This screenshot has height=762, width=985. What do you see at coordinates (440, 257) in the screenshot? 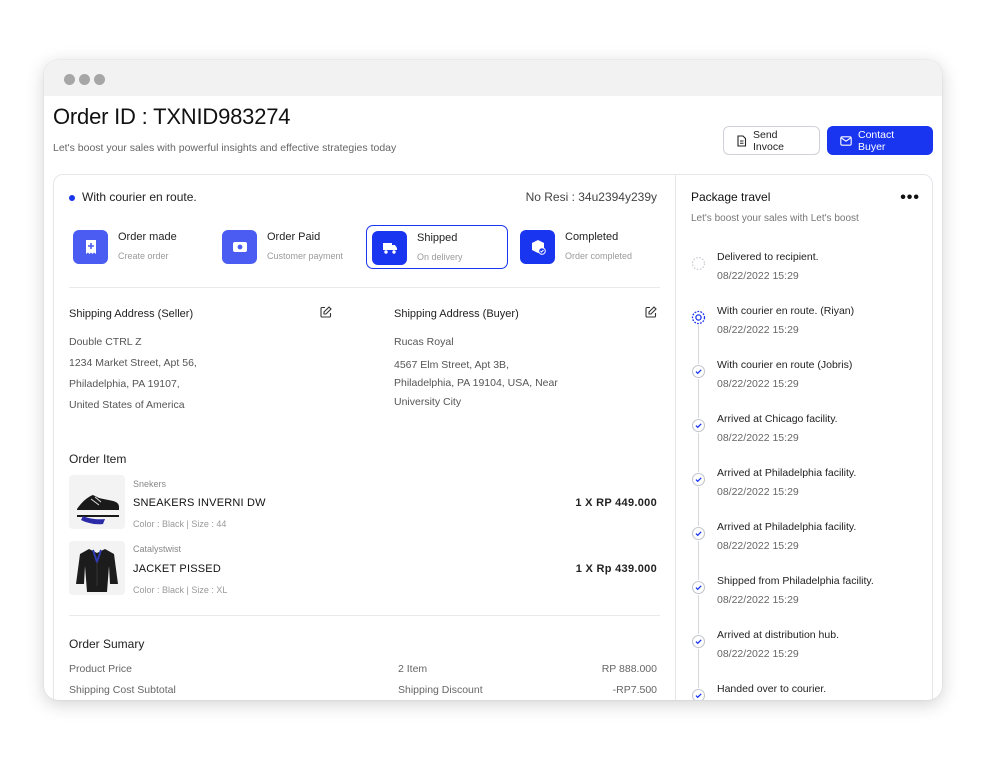
I see `step-sub: On delivery` at bounding box center [440, 257].